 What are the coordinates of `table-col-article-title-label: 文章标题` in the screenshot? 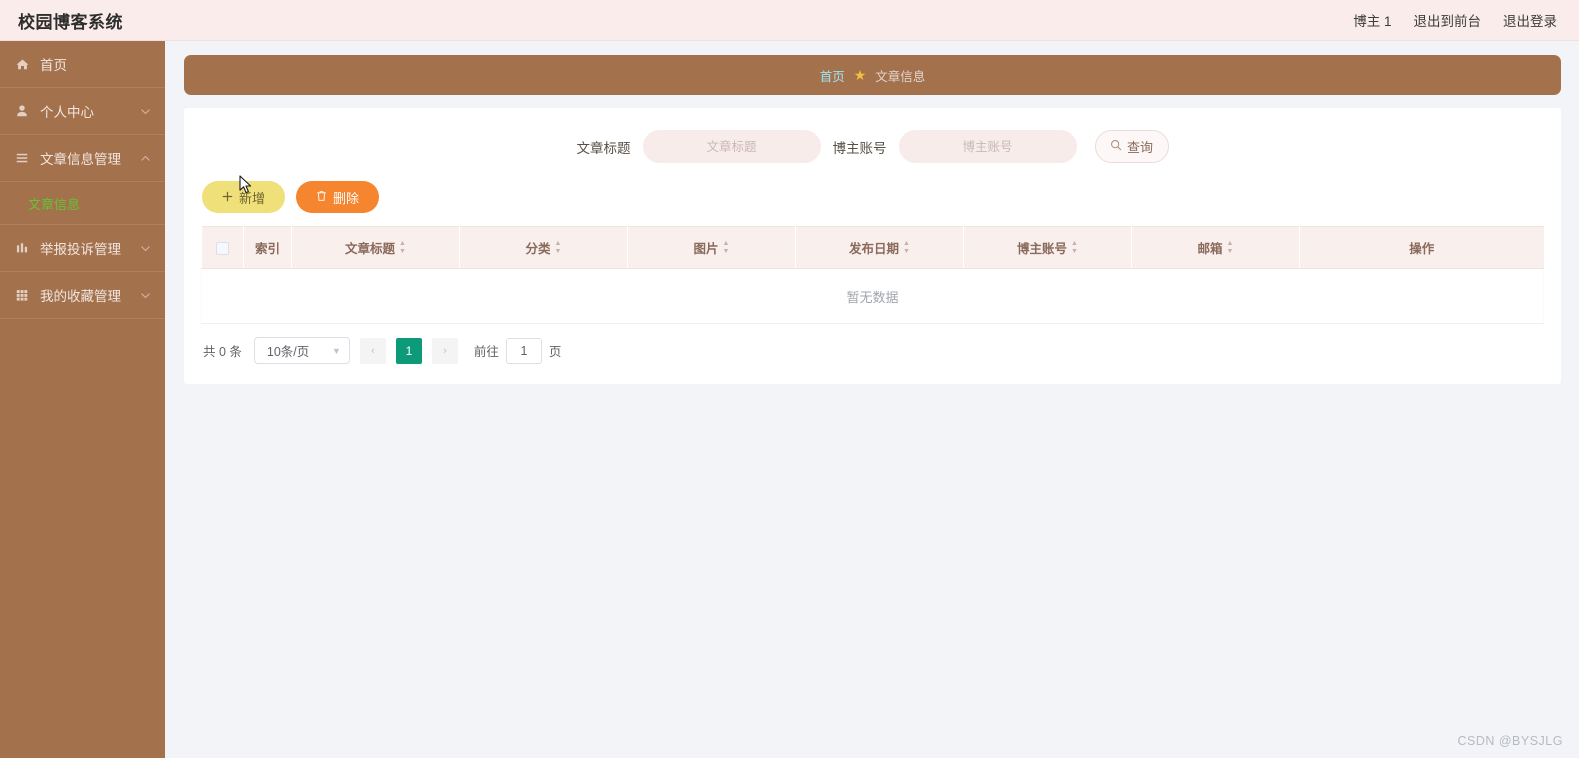 It's located at (370, 249).